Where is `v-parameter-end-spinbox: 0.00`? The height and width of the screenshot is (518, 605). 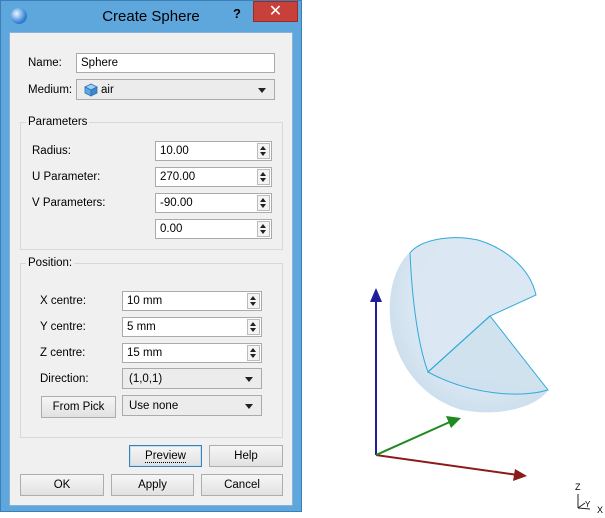 v-parameter-end-spinbox: 0.00 is located at coordinates (213, 229).